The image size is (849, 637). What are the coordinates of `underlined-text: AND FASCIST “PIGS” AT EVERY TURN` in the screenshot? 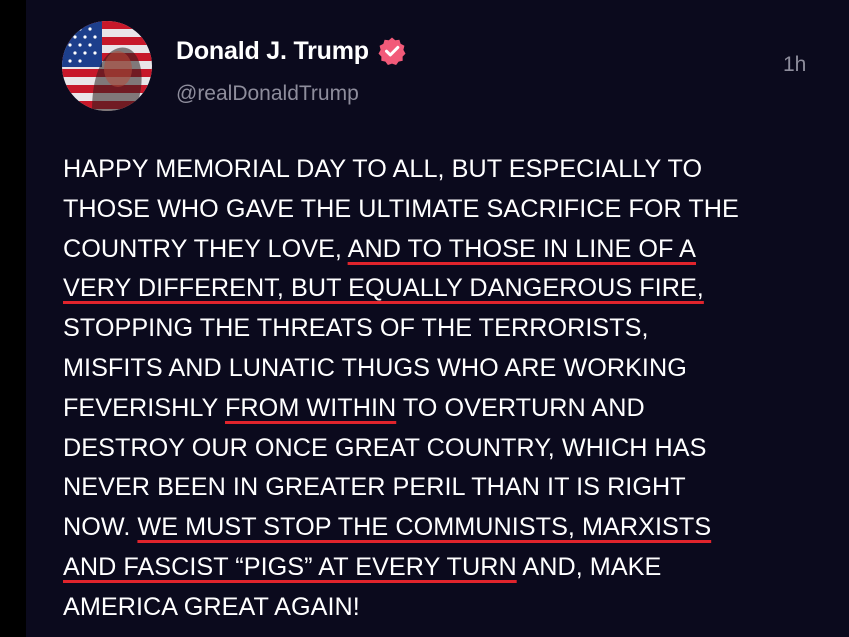 It's located at (290, 566).